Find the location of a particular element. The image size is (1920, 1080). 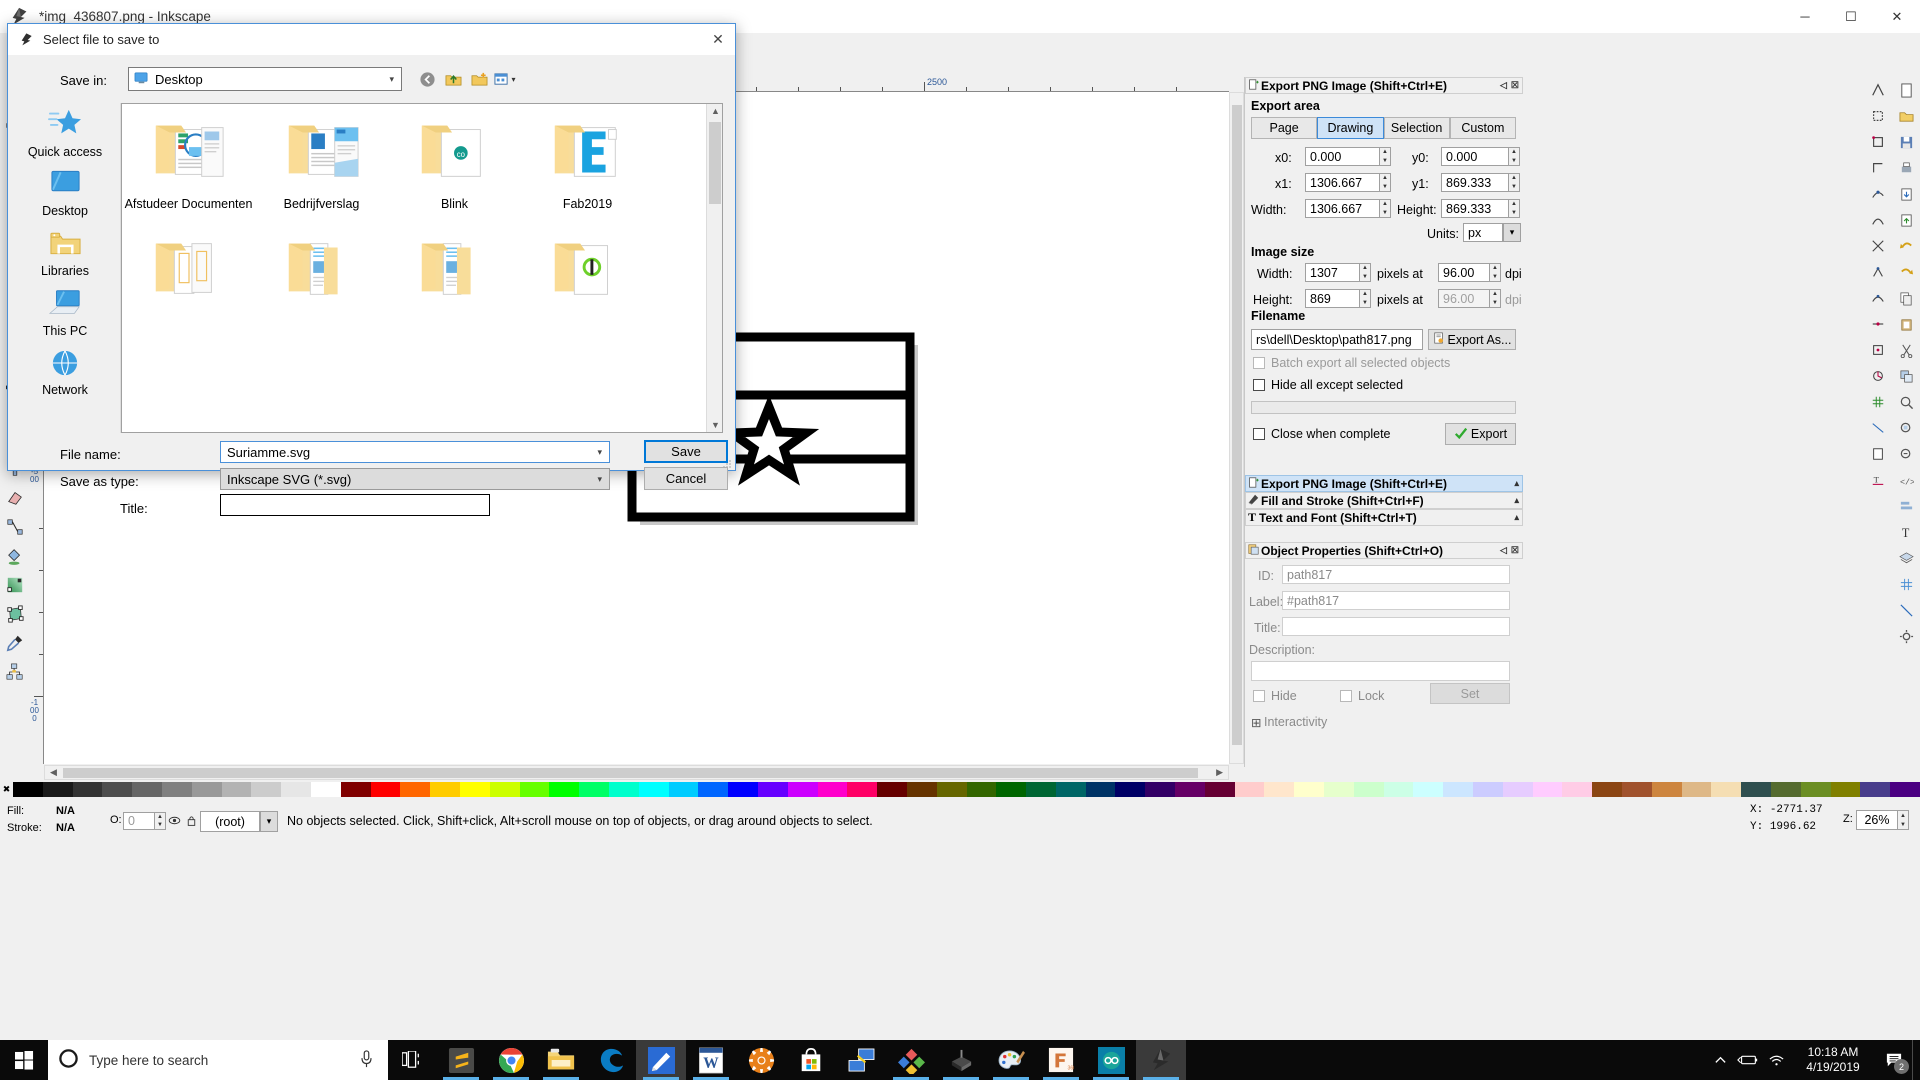

maximize-button: ☐ is located at coordinates (1851, 16).